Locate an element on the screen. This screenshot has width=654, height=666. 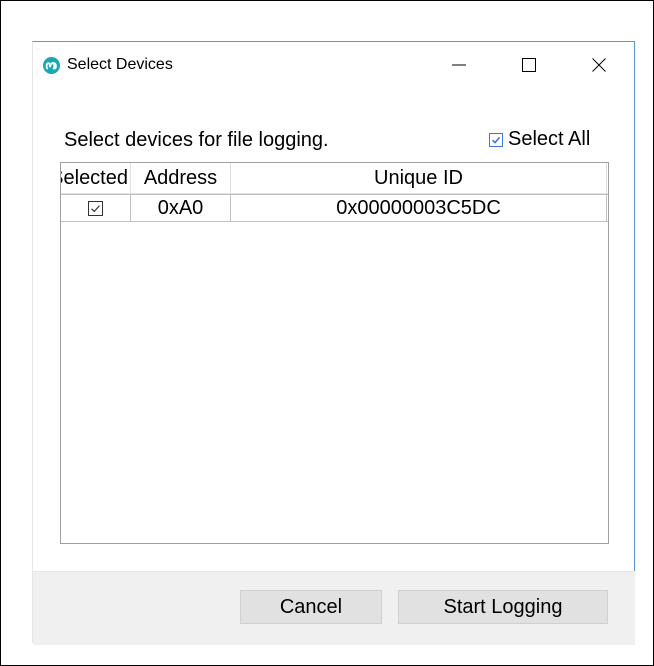
select-all-checkbox: Select All is located at coordinates (539, 139).